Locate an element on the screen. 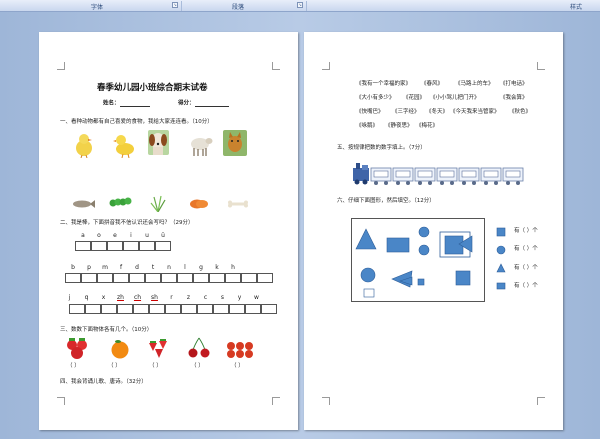  count-answer-1: （ ） is located at coordinates (73, 366).